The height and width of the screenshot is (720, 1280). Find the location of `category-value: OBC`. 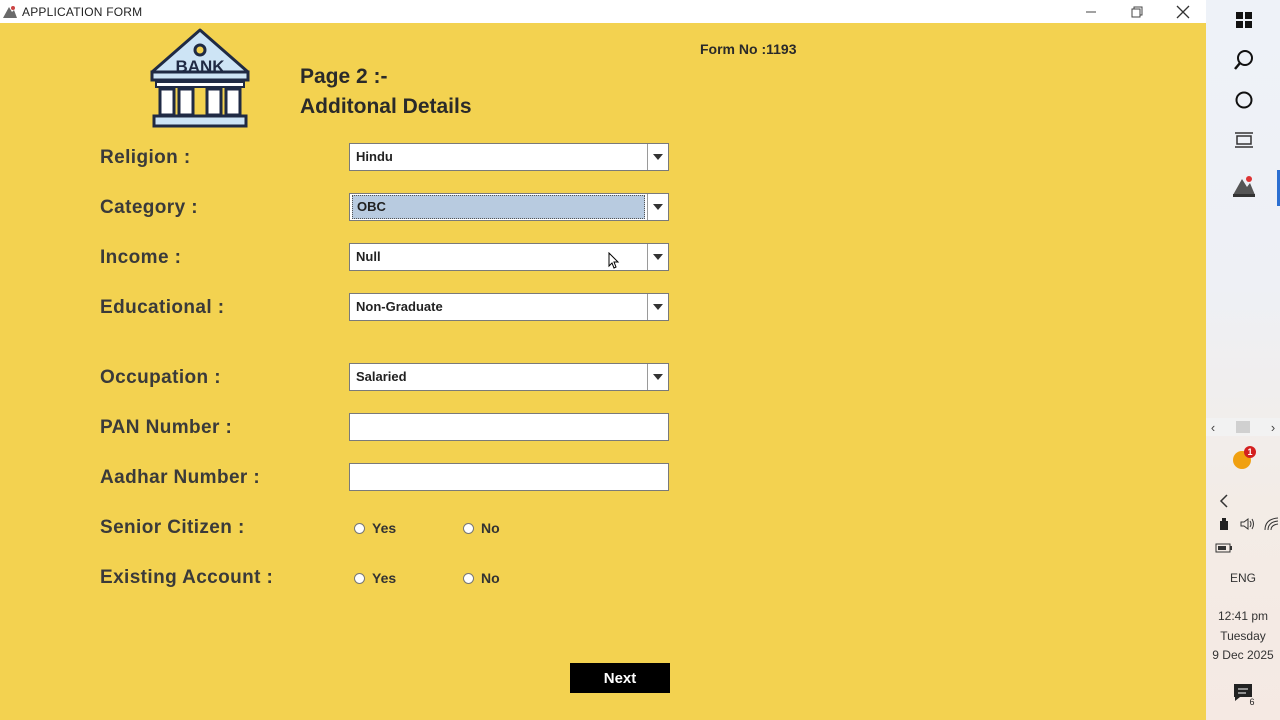

category-value: OBC is located at coordinates (498, 207).